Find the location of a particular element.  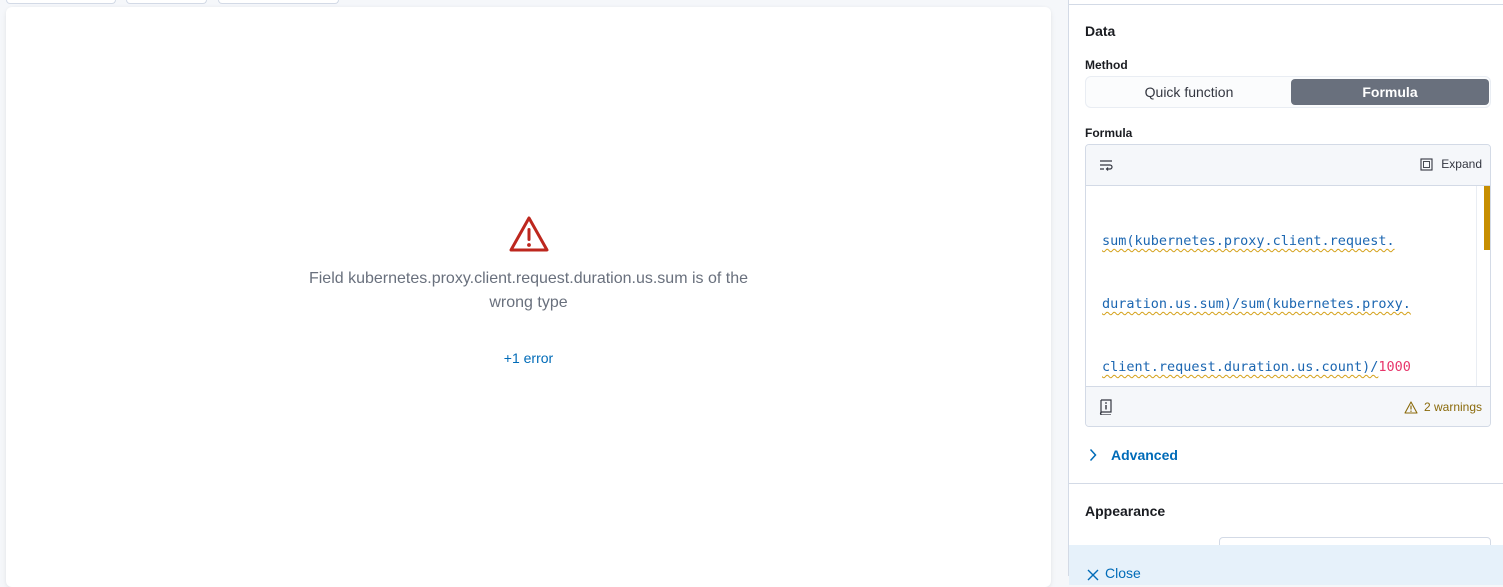

method-label: Method is located at coordinates (1106, 65).